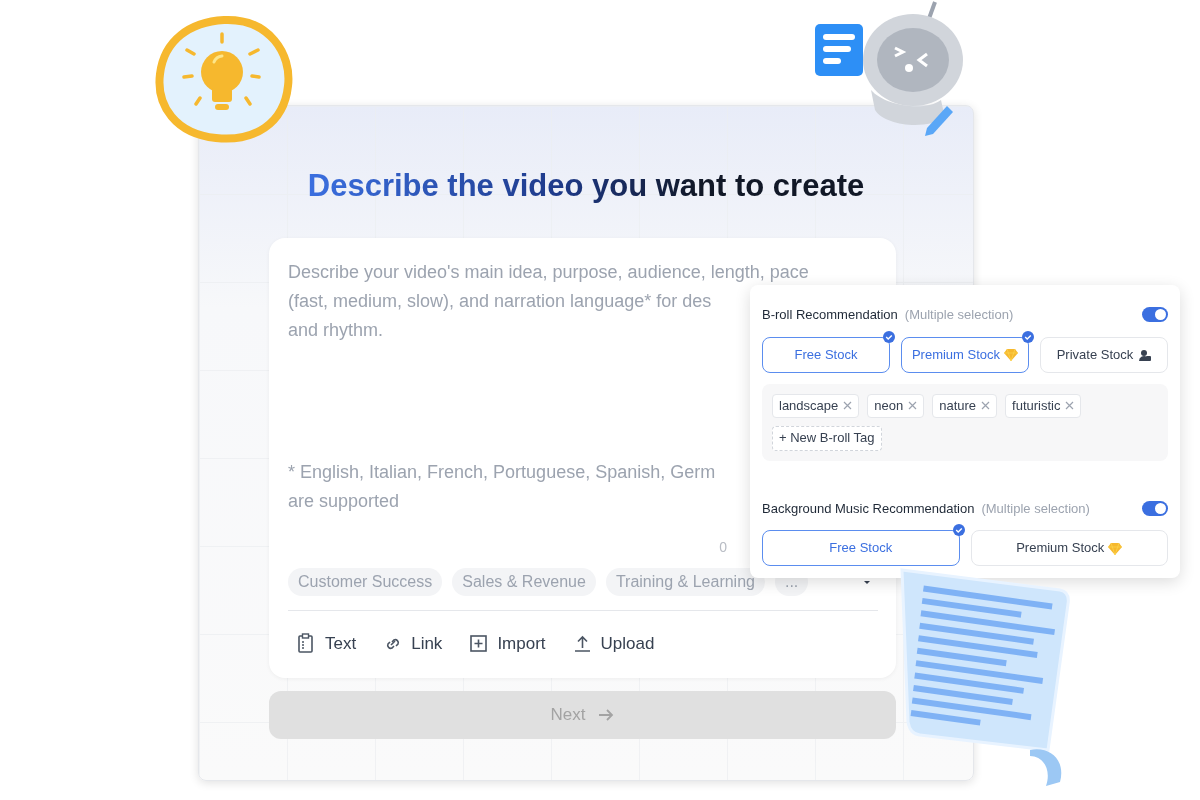 This screenshot has width=1200, height=800. Describe the element at coordinates (1069, 548) in the screenshot. I see `stock-option: Premium Stock` at that location.